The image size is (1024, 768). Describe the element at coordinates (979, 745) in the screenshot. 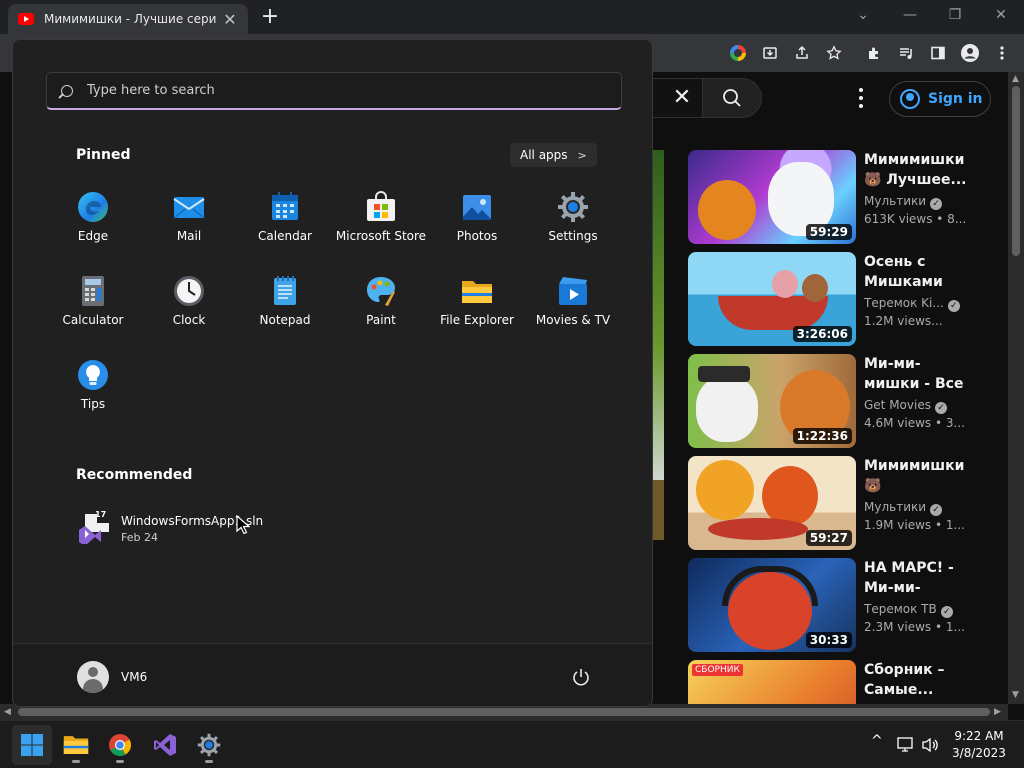

I see `system-clock: 9:22 AM 3/8/2023` at that location.